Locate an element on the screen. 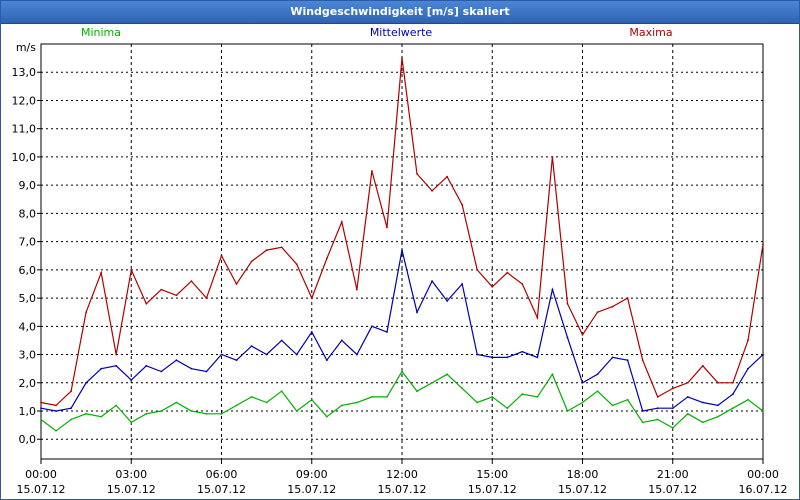  y-tick-label: 9,0 is located at coordinates (28, 185).